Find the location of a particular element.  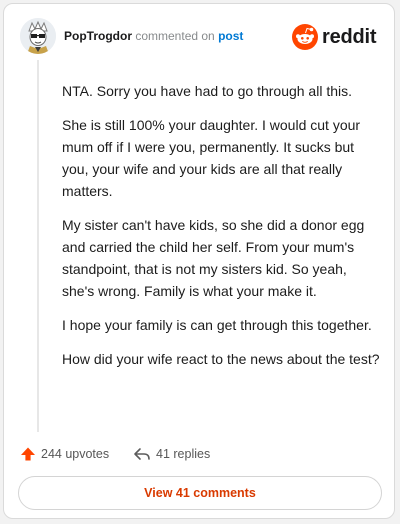

reply-button: 41 replies is located at coordinates (171, 454).